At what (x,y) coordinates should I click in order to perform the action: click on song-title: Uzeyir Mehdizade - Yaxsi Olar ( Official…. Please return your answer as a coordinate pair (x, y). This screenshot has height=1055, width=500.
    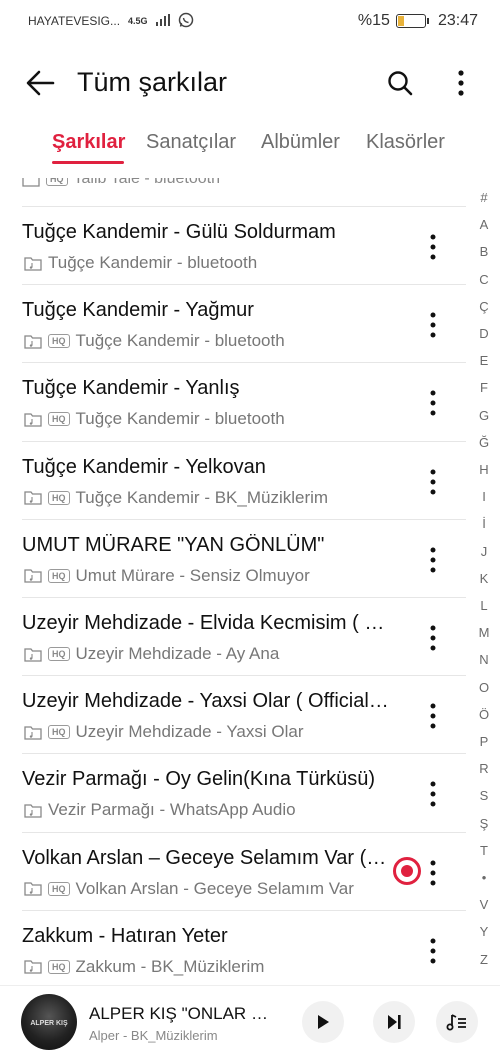
    Looking at the image, I should click on (208, 701).